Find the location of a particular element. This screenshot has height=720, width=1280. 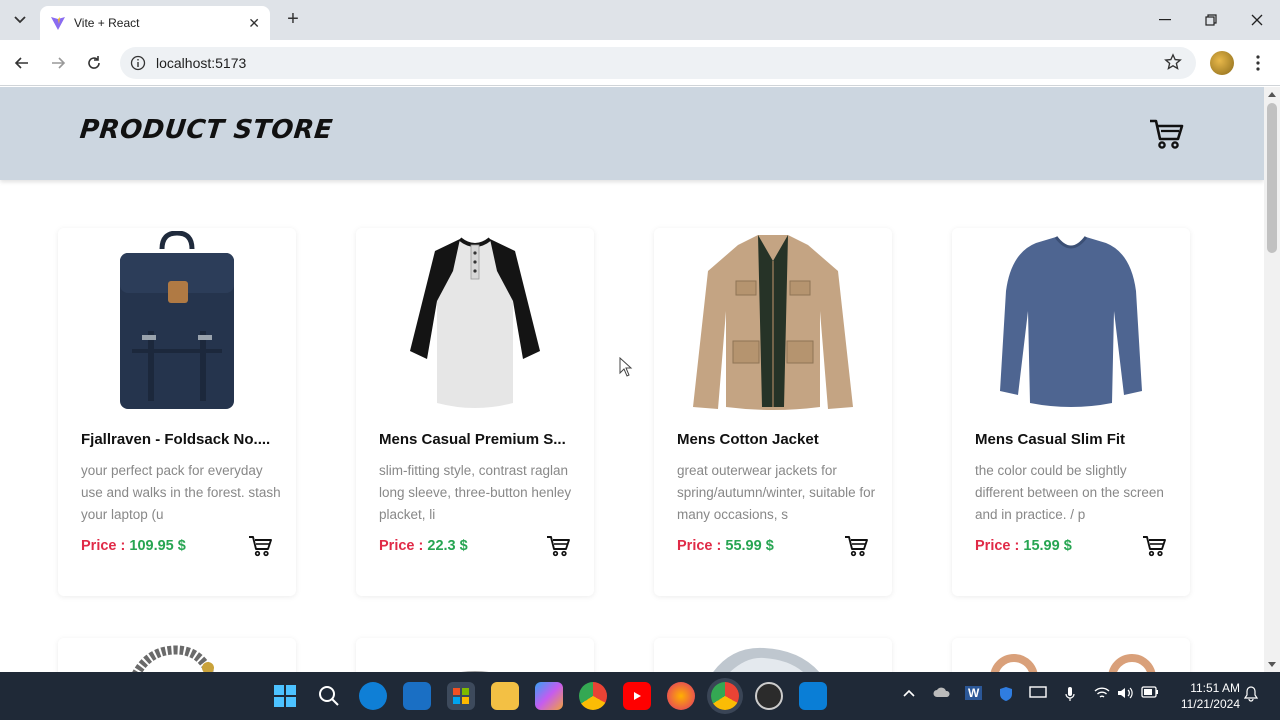

reload-icon is located at coordinates (94, 63).